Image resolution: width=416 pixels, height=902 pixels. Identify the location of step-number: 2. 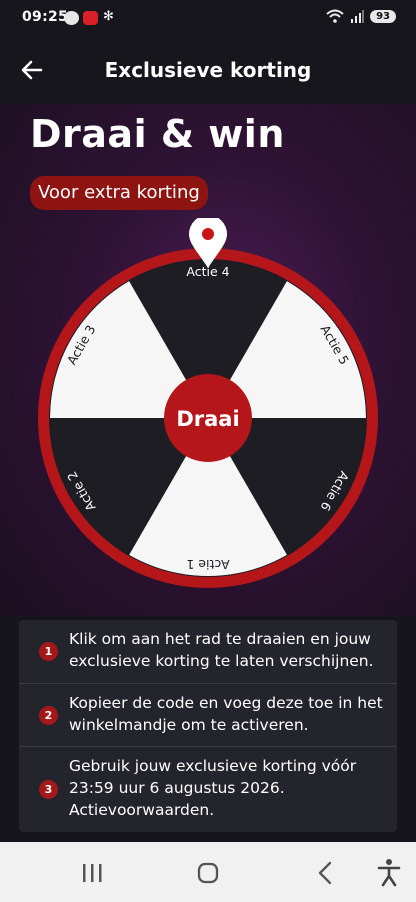
(48, 715).